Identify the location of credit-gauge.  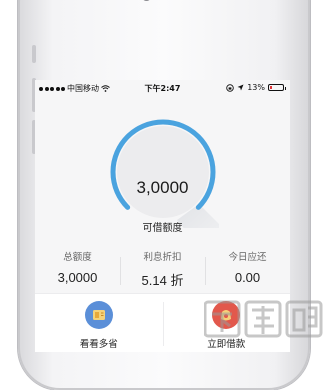
(164, 173).